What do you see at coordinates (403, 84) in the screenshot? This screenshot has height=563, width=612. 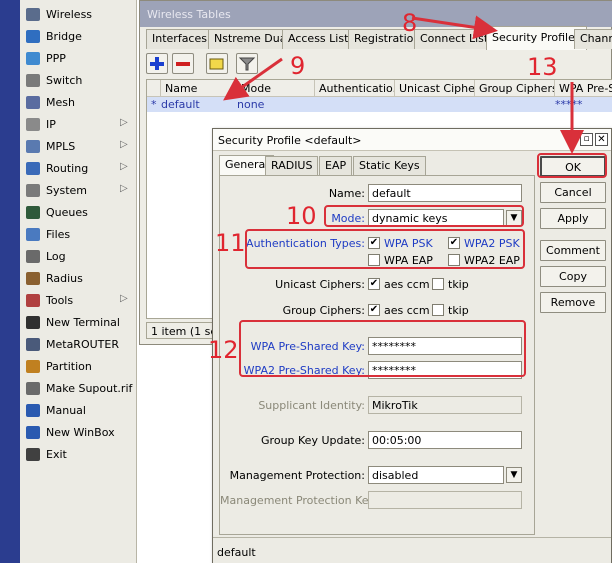 I see `annotation-arrows` at bounding box center [403, 84].